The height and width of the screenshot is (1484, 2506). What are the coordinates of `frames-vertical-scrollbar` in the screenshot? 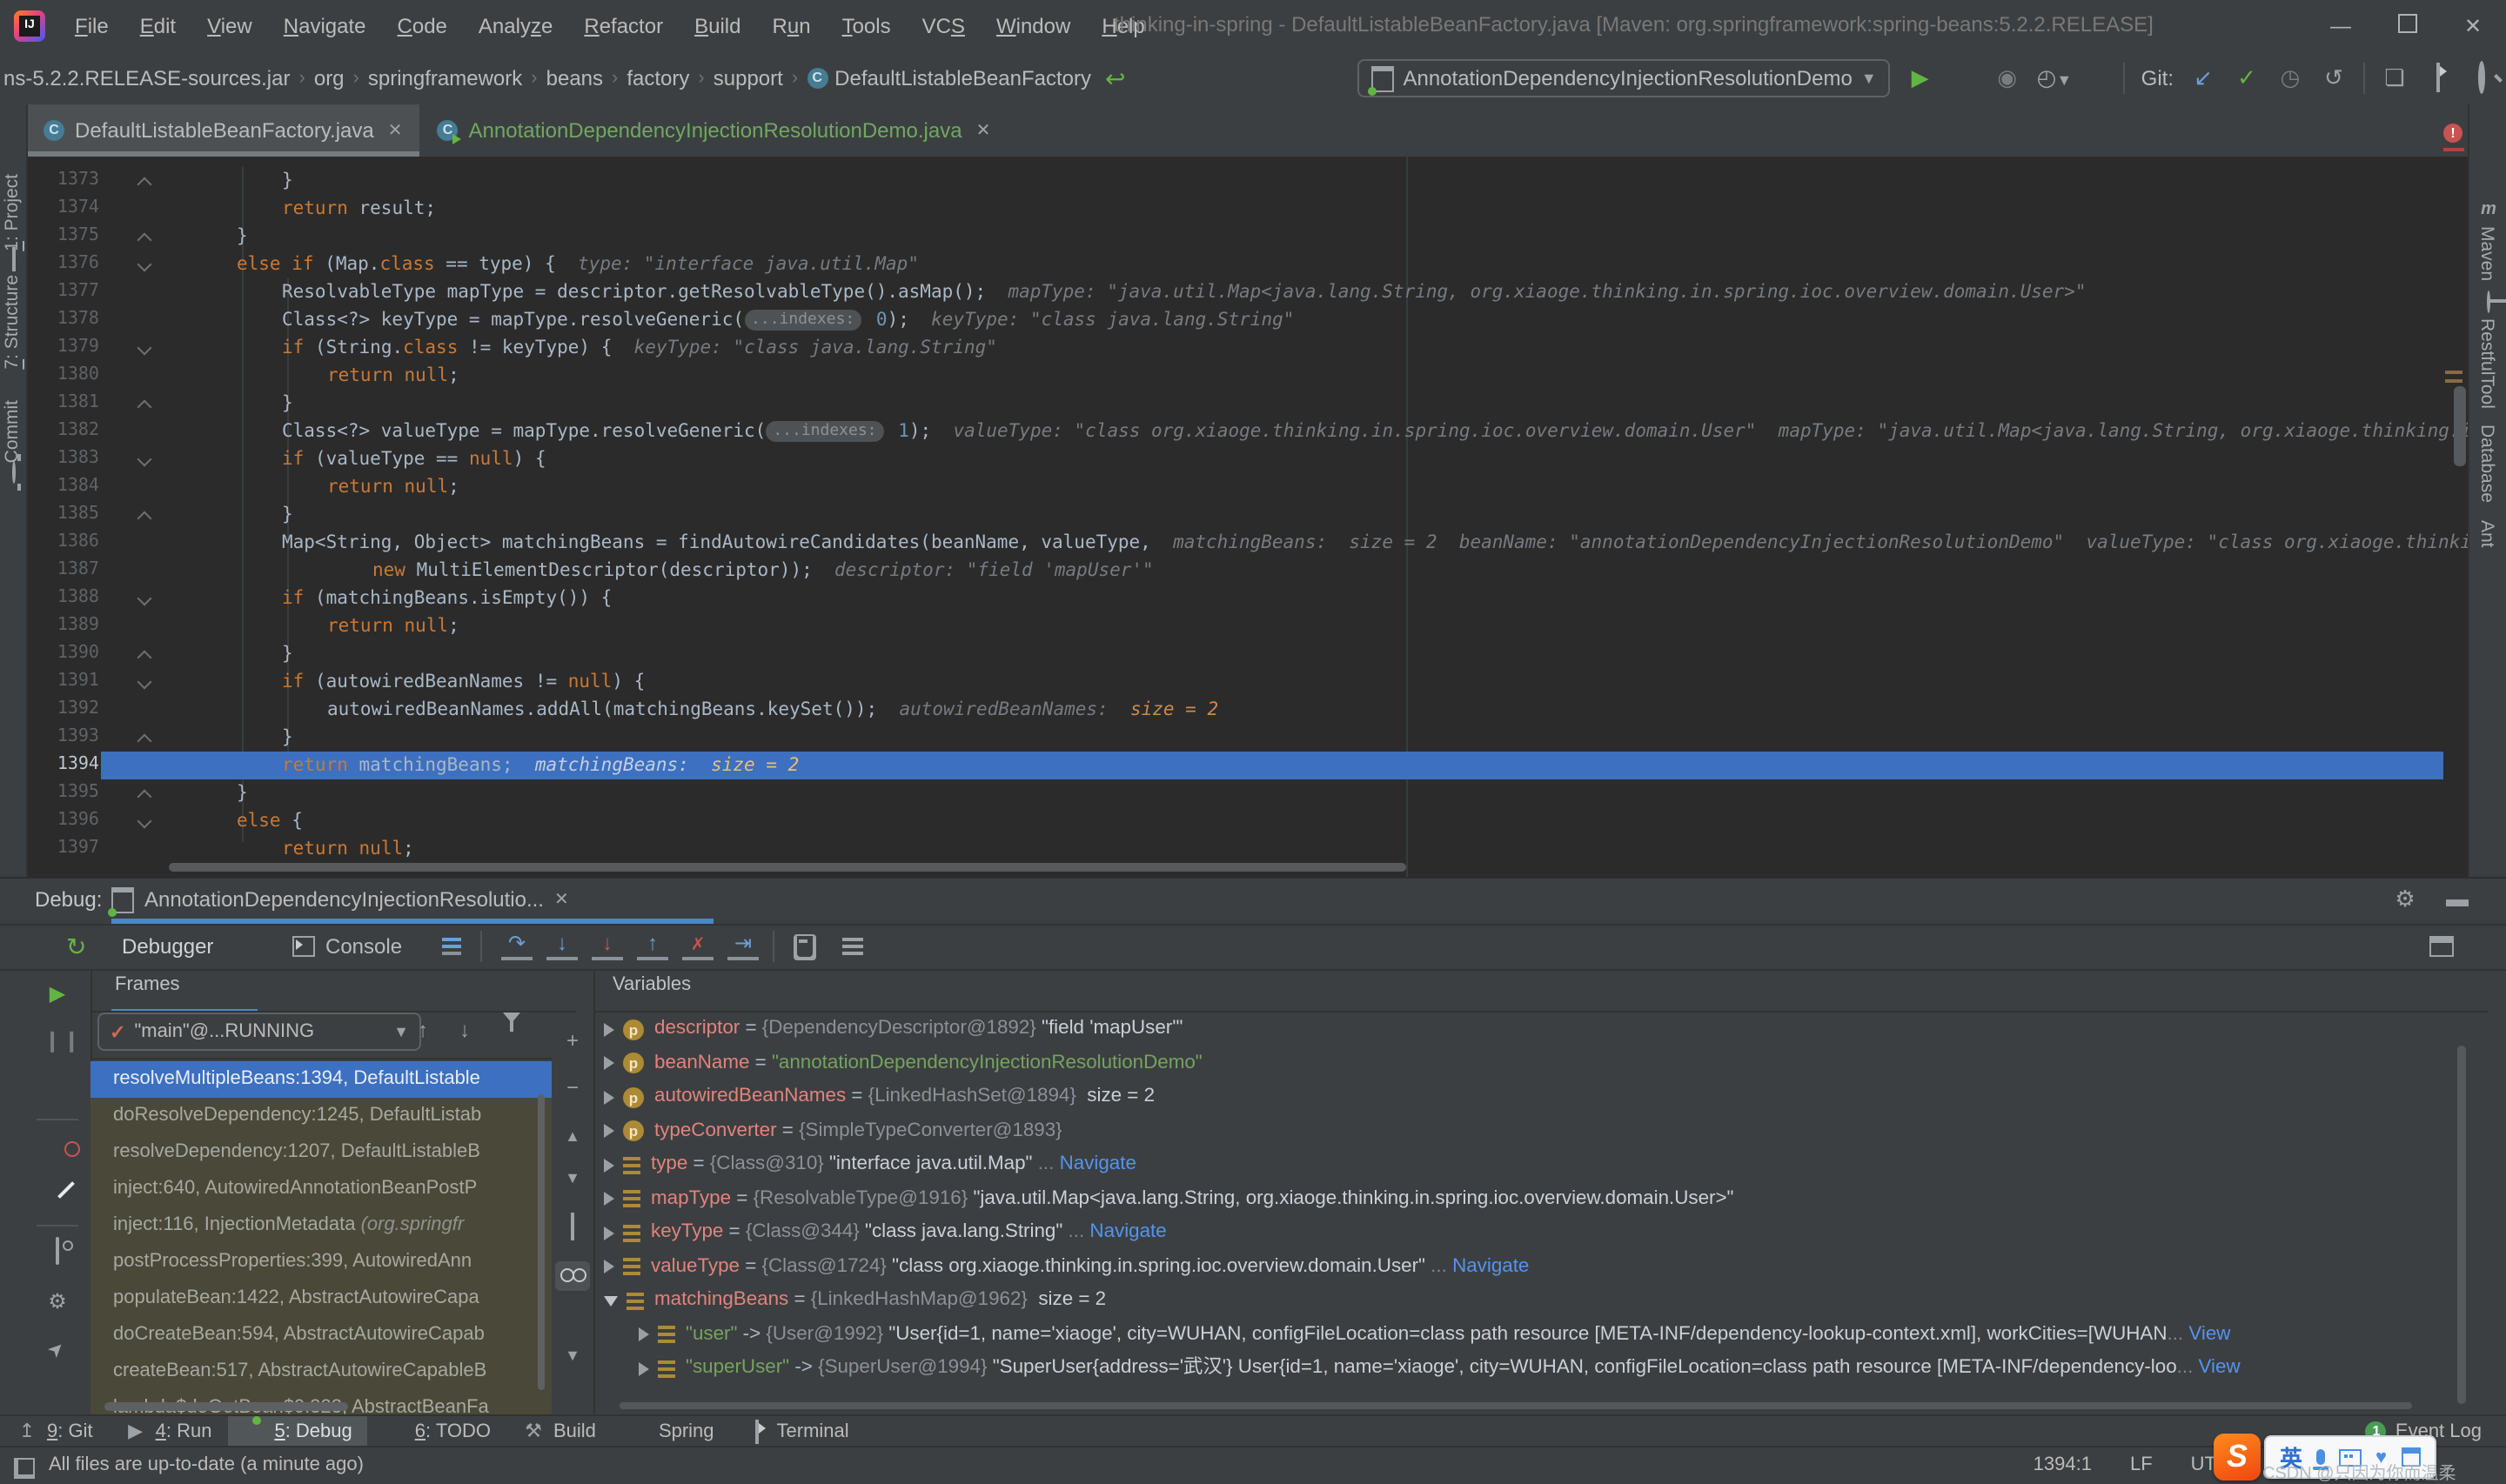 It's located at (541, 1242).